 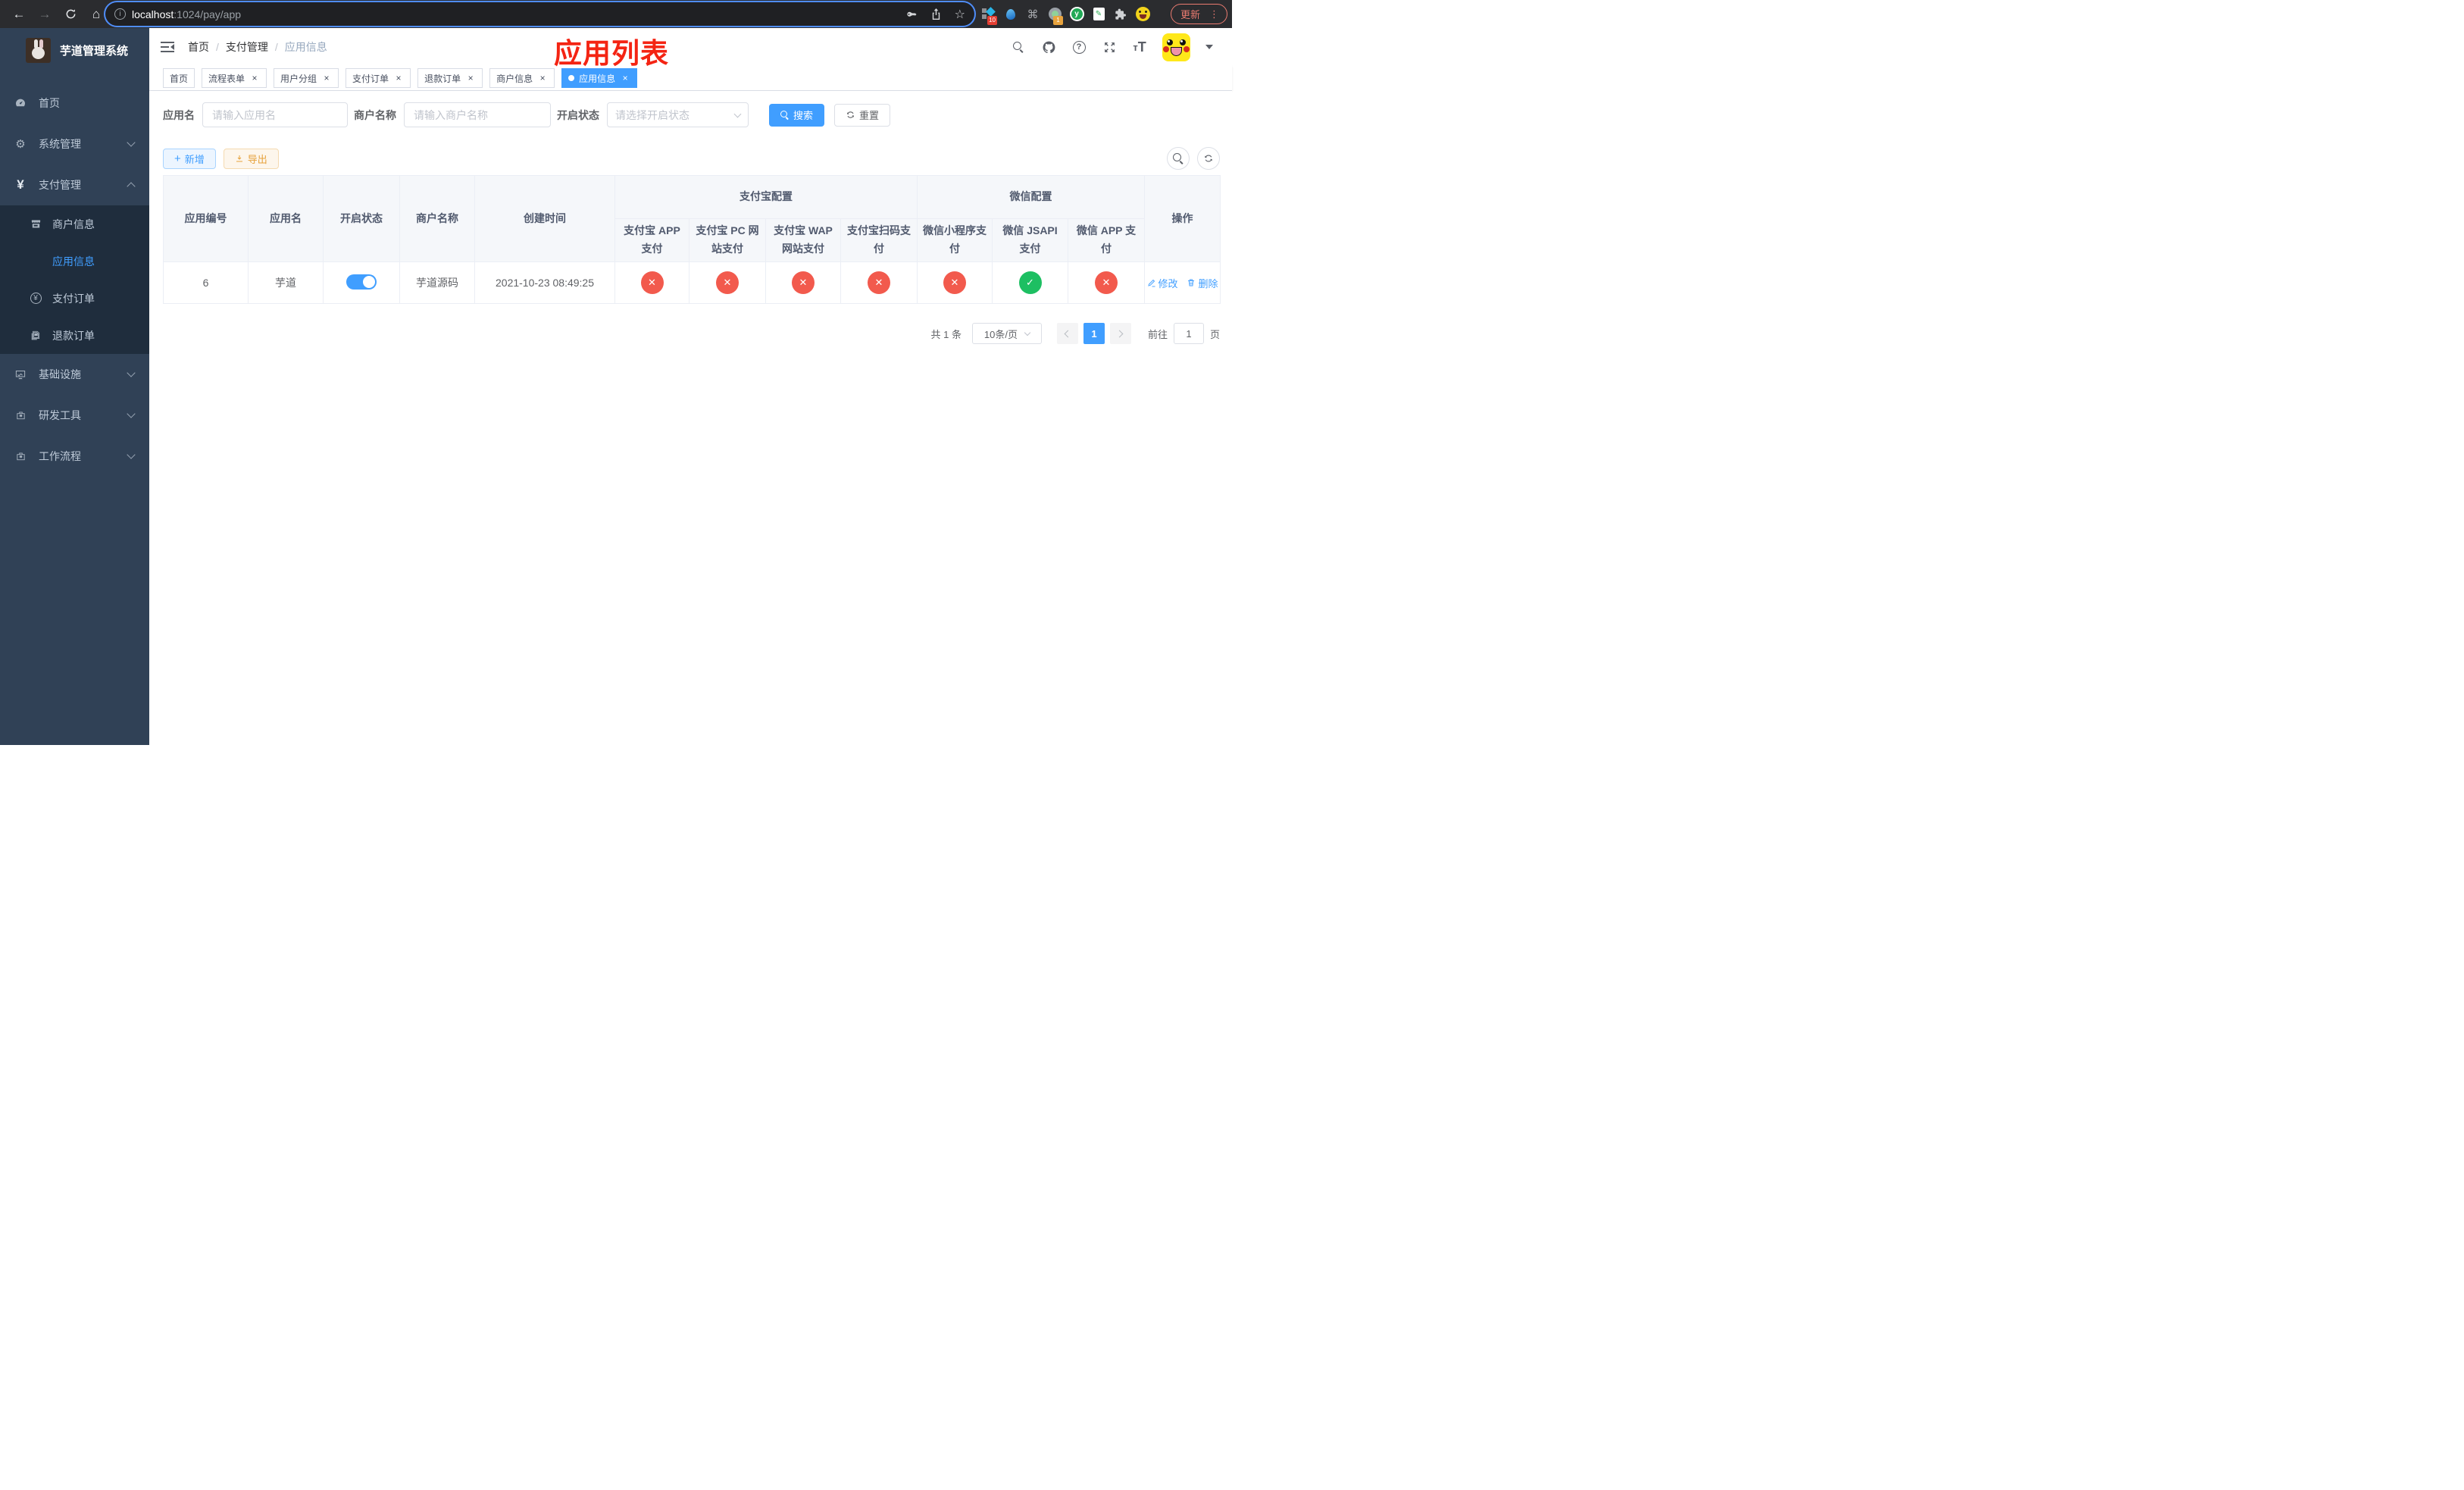 I want to click on sidebar-logo: 芋道管理系统, so click(x=74, y=50).